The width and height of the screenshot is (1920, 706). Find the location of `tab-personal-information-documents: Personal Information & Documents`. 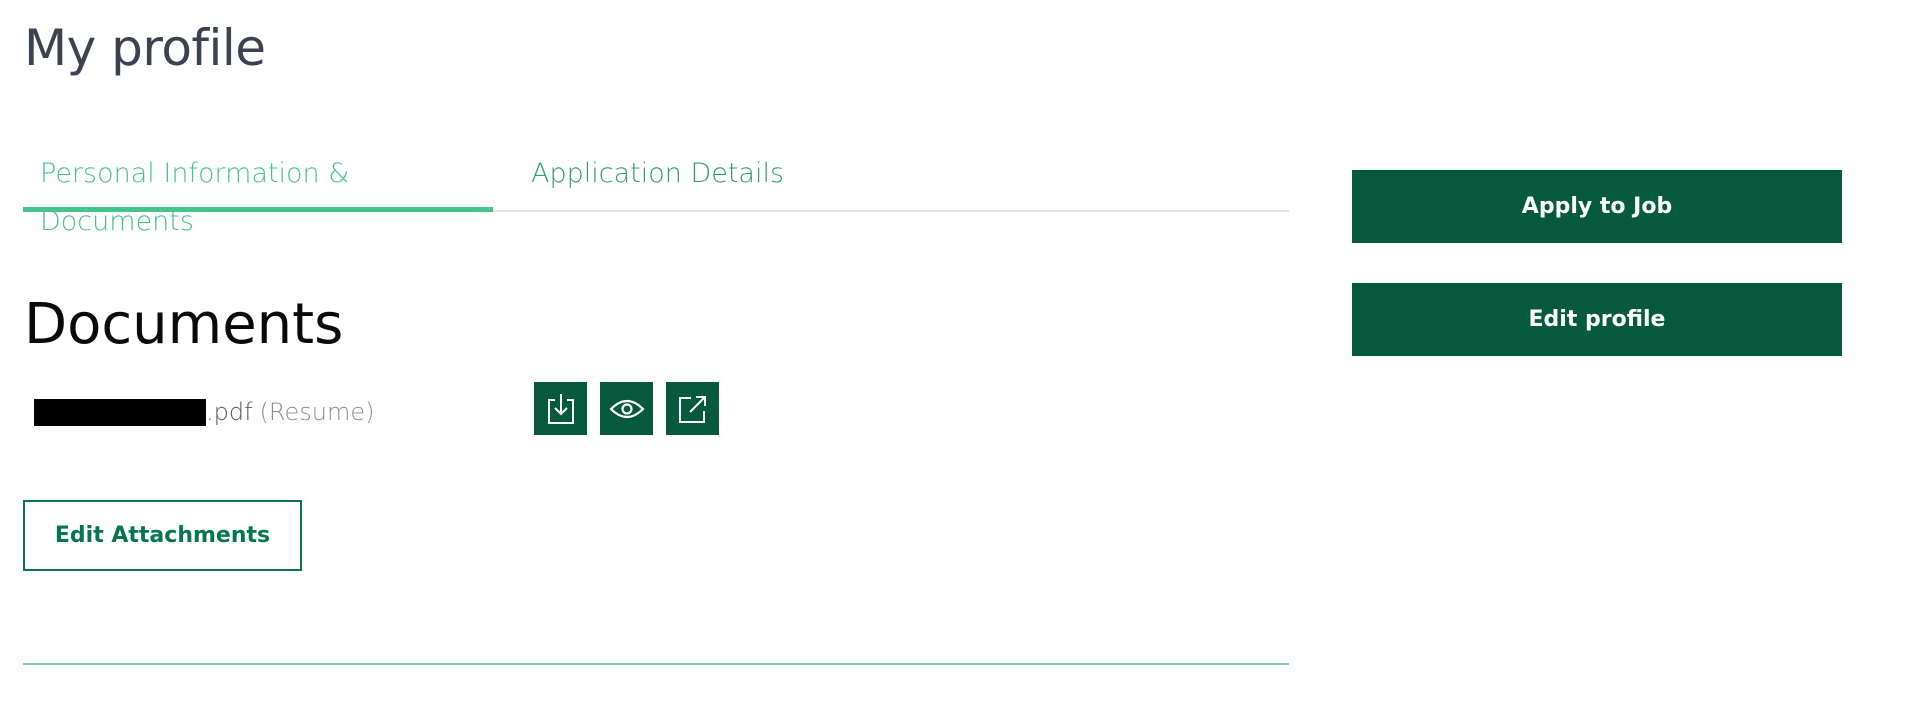

tab-personal-information-documents: Personal Information & Documents is located at coordinates (258, 193).